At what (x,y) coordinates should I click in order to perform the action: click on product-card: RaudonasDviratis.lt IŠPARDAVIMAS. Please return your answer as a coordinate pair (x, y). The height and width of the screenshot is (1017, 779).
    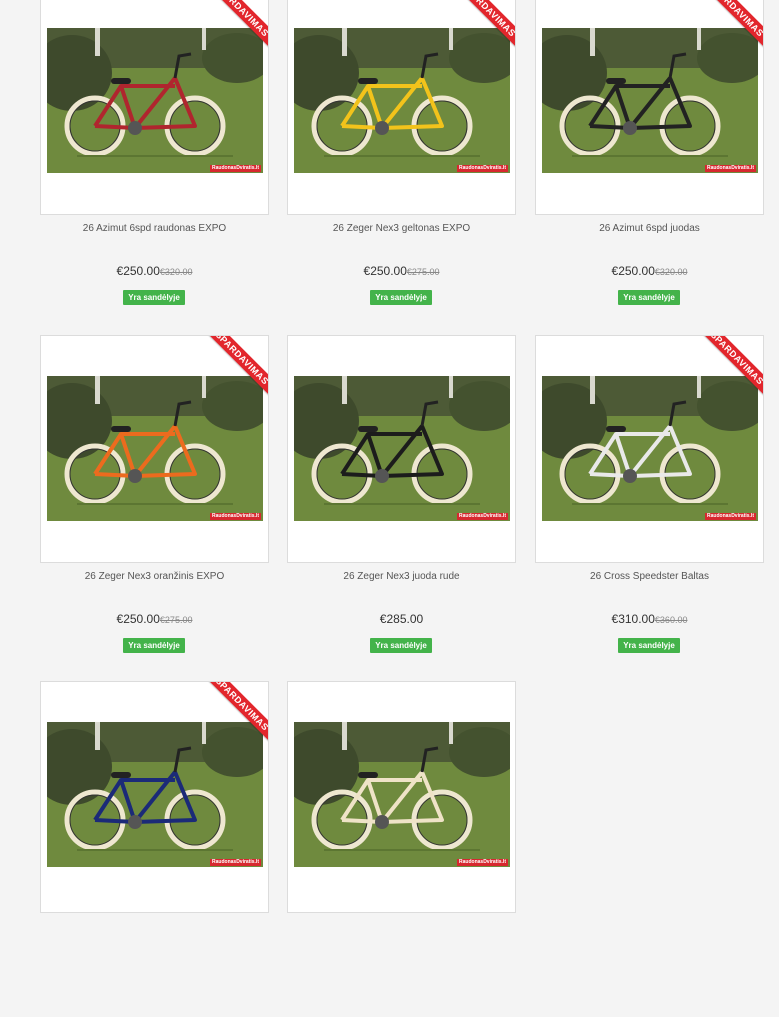
    Looking at the image, I should click on (154, 849).